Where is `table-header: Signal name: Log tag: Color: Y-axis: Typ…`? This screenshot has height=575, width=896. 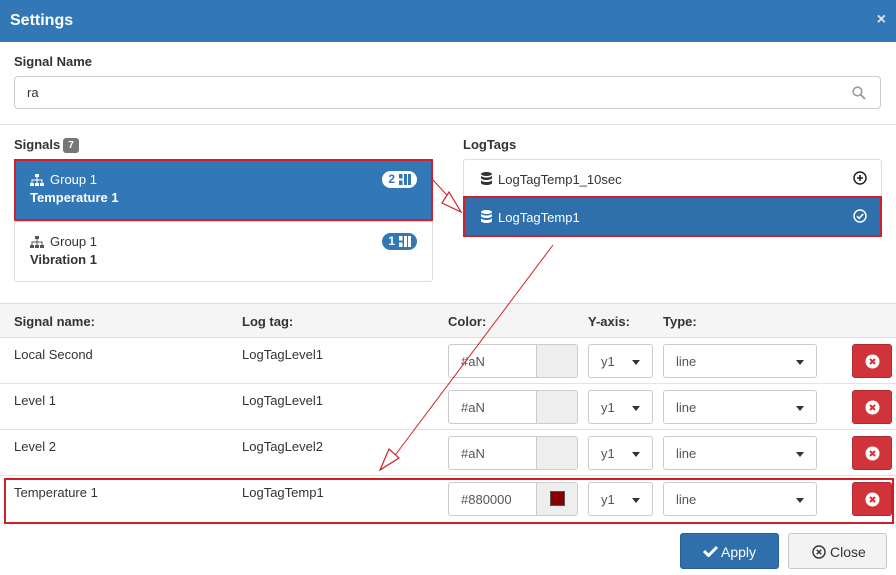
table-header: Signal name: Log tag: Color: Y-axis: Typ… is located at coordinates (448, 320).